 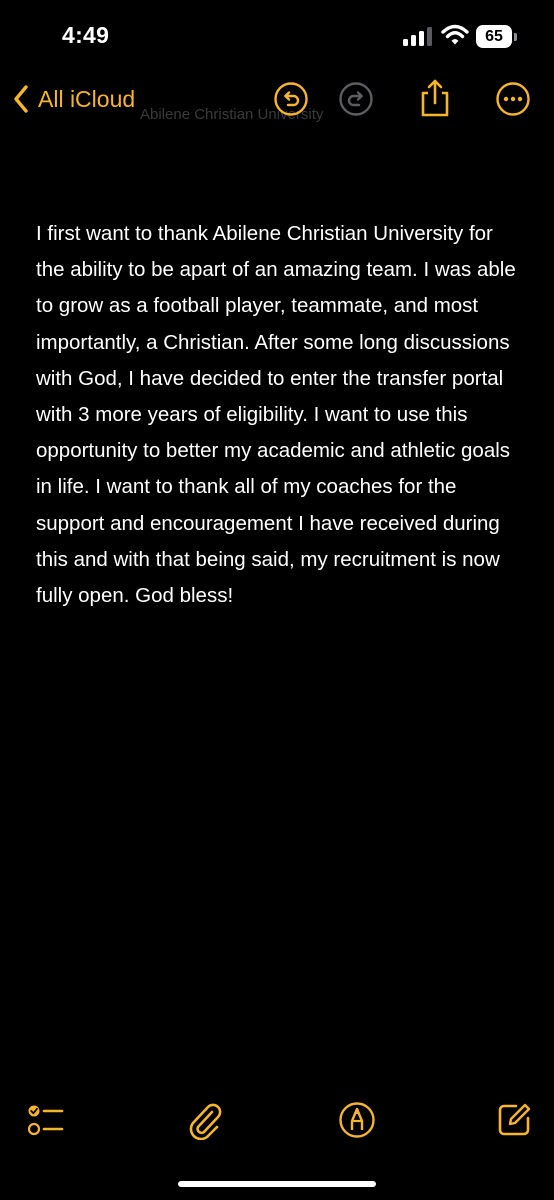 I want to click on battery-level: 65, so click(x=494, y=36).